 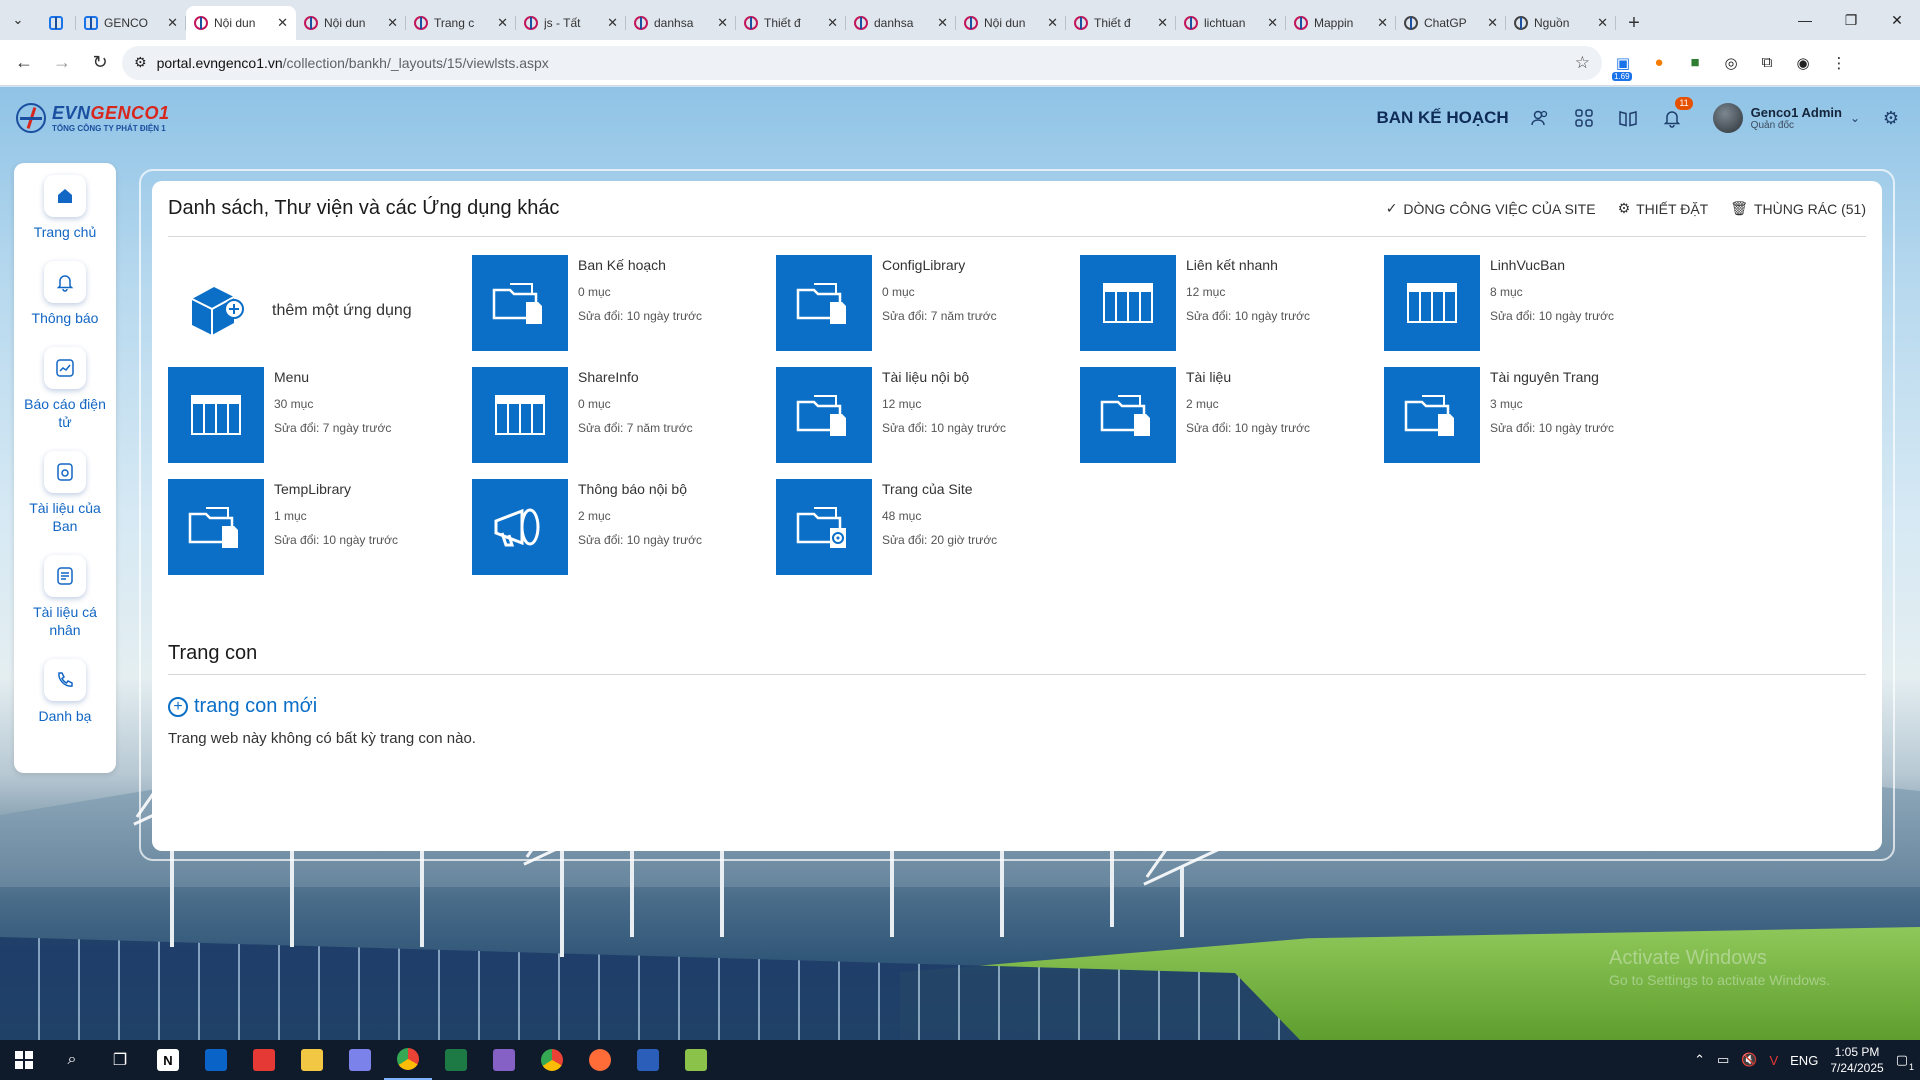 I want to click on close-window-button: ✕, so click(x=1897, y=20).